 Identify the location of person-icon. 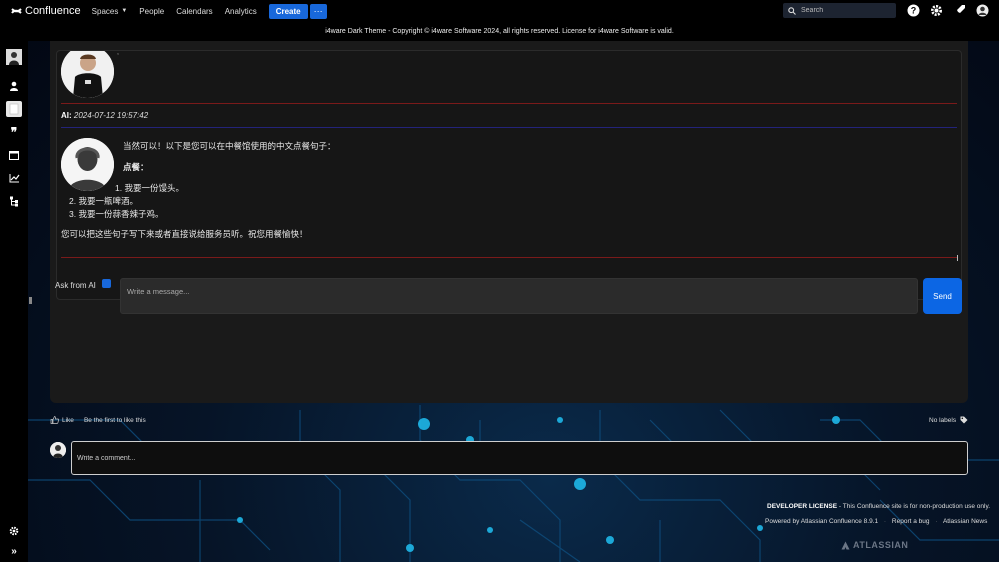
(14, 86).